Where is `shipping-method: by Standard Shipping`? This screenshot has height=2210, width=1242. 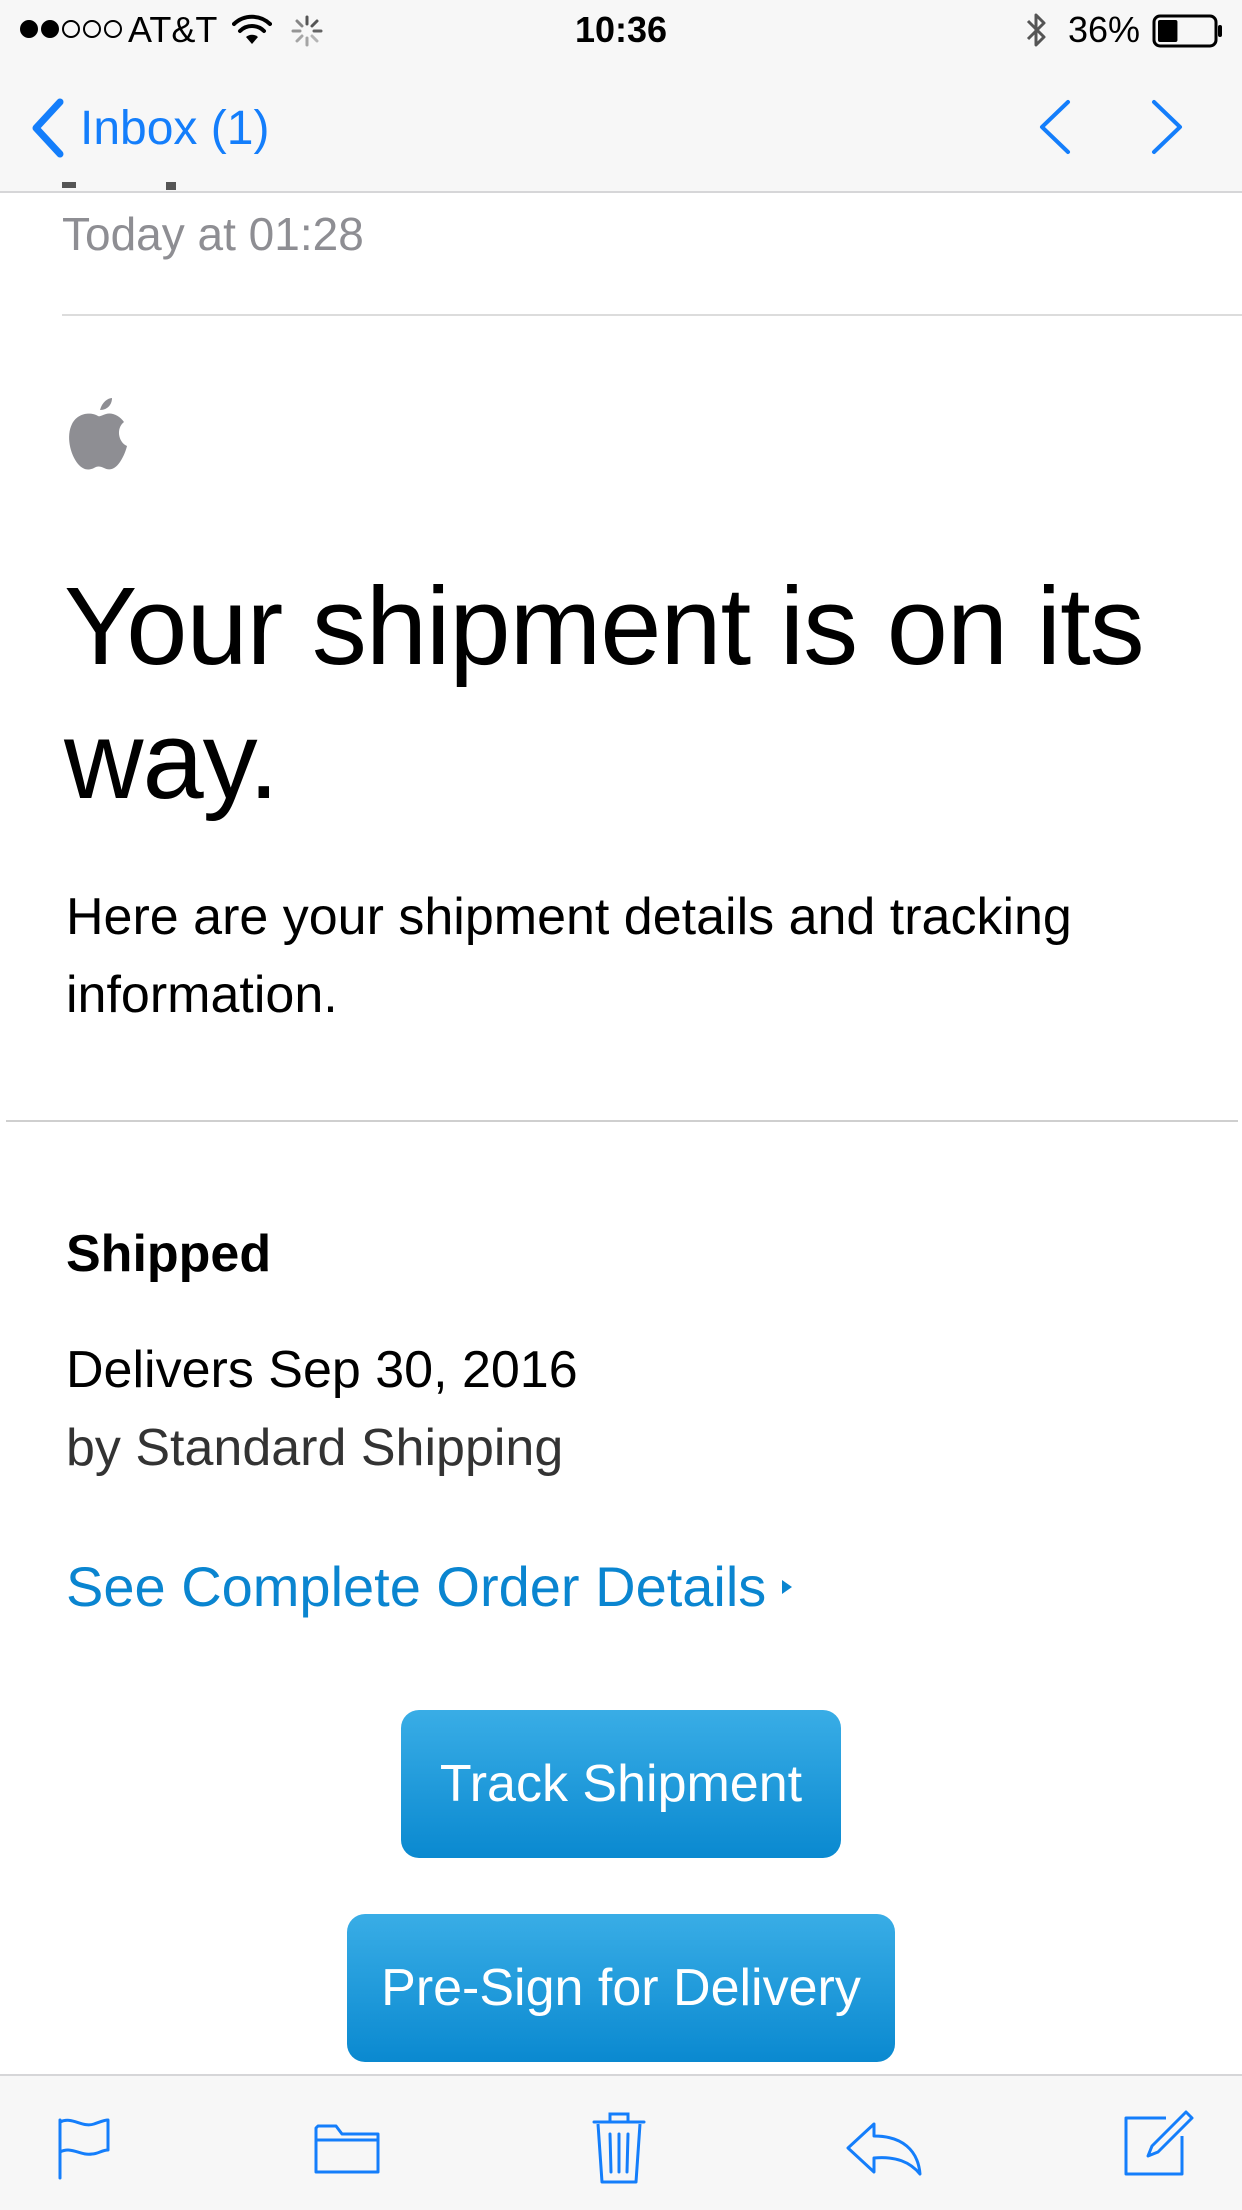 shipping-method: by Standard Shipping is located at coordinates (315, 1448).